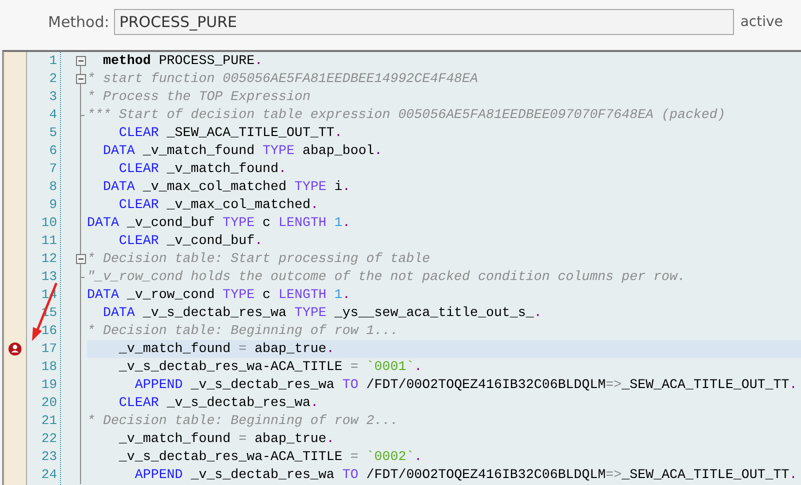 This screenshot has width=801, height=485. I want to click on line-number: 13, so click(49, 276).